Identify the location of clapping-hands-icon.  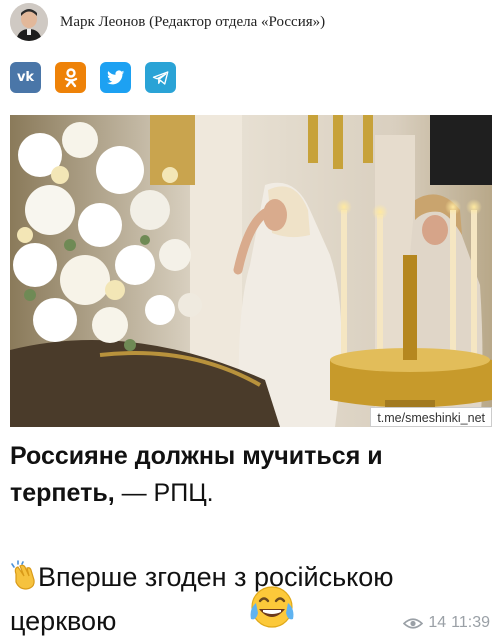
(24, 580).